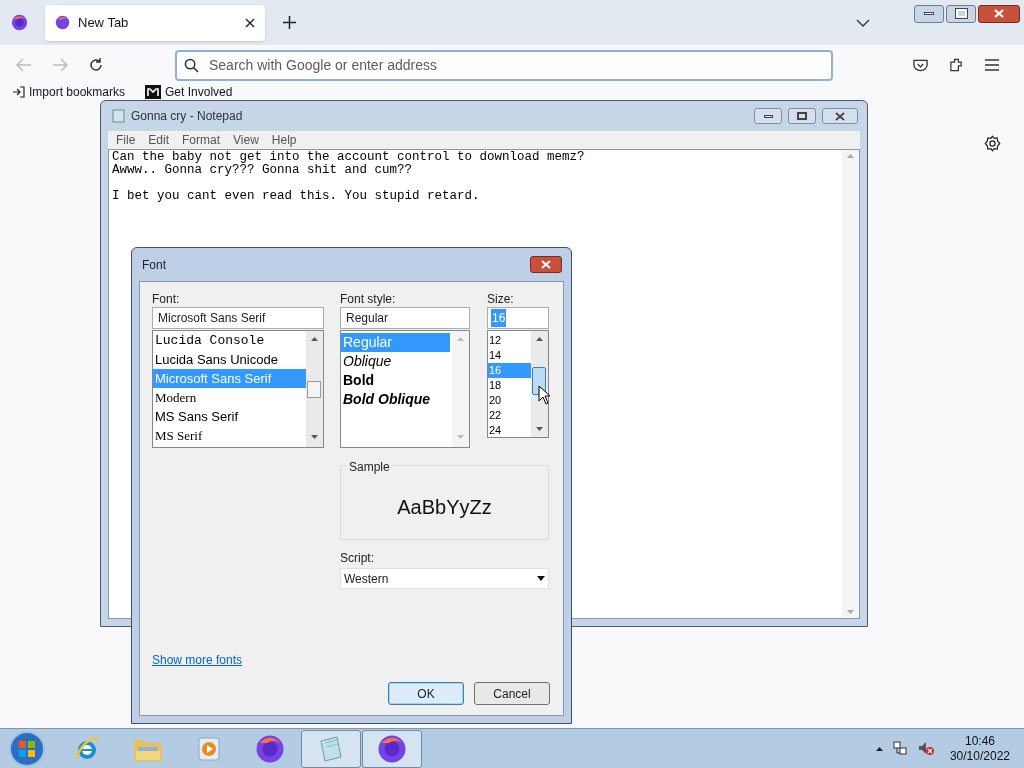 The width and height of the screenshot is (1024, 768). What do you see at coordinates (155, 22) in the screenshot?
I see `browser-tab: New Tab` at bounding box center [155, 22].